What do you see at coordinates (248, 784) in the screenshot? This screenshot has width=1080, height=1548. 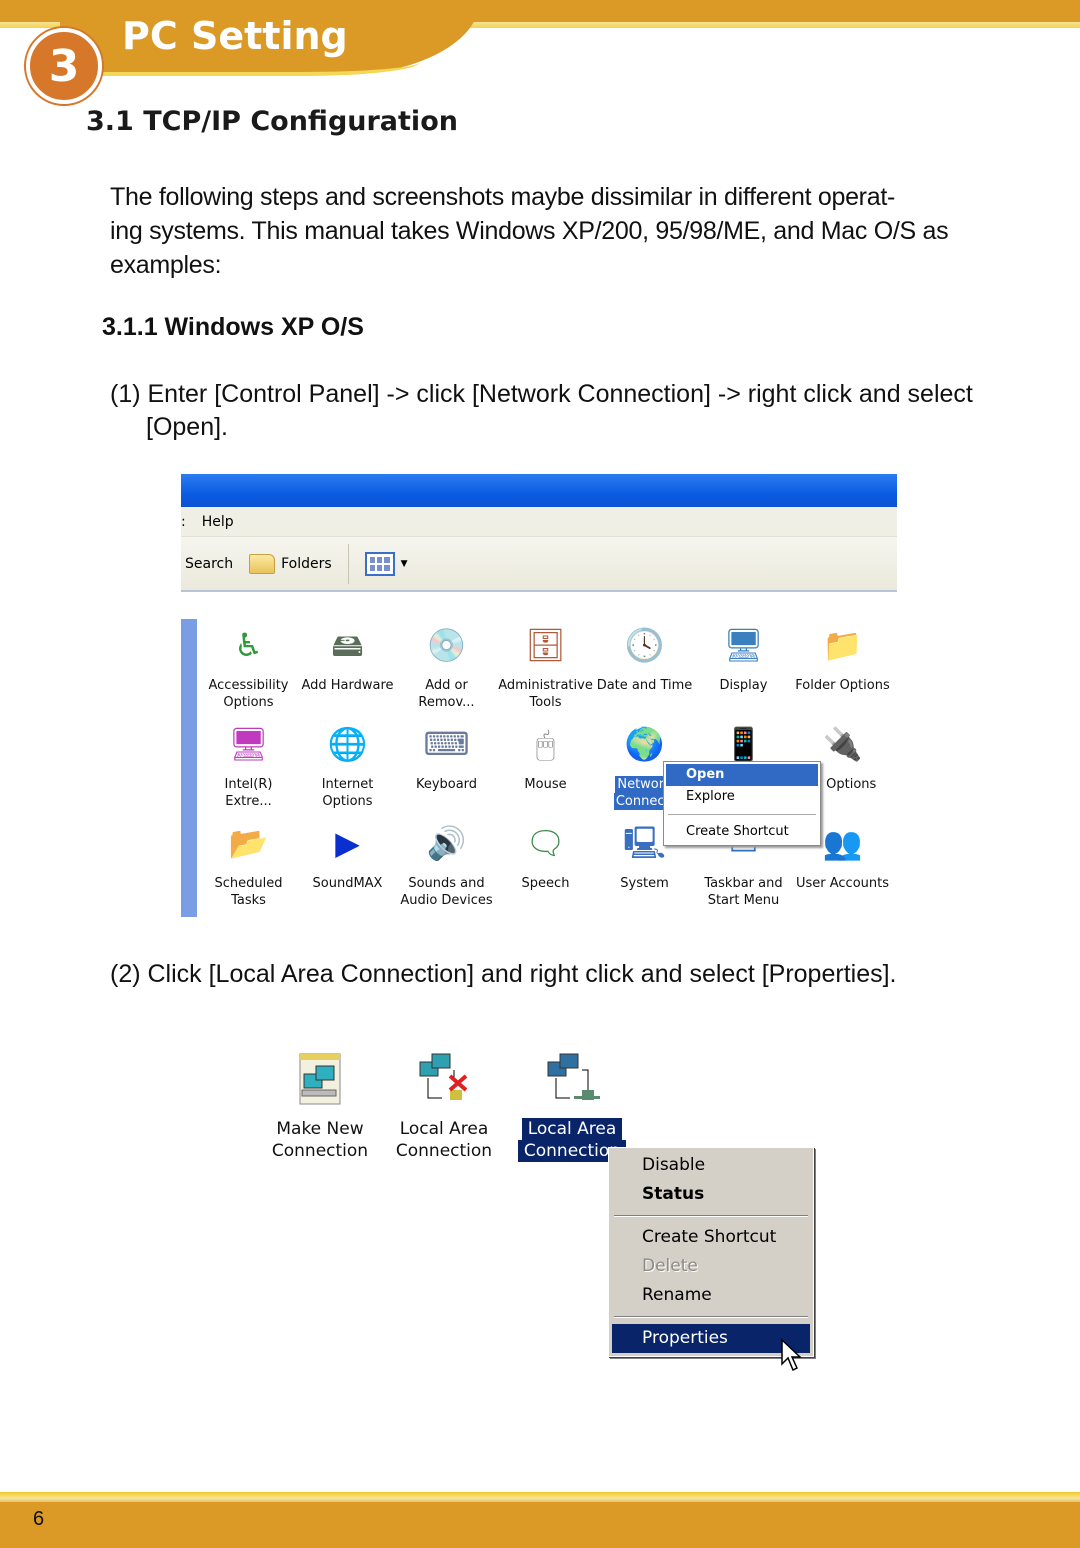 I see `item-label: Intel(R)` at bounding box center [248, 784].